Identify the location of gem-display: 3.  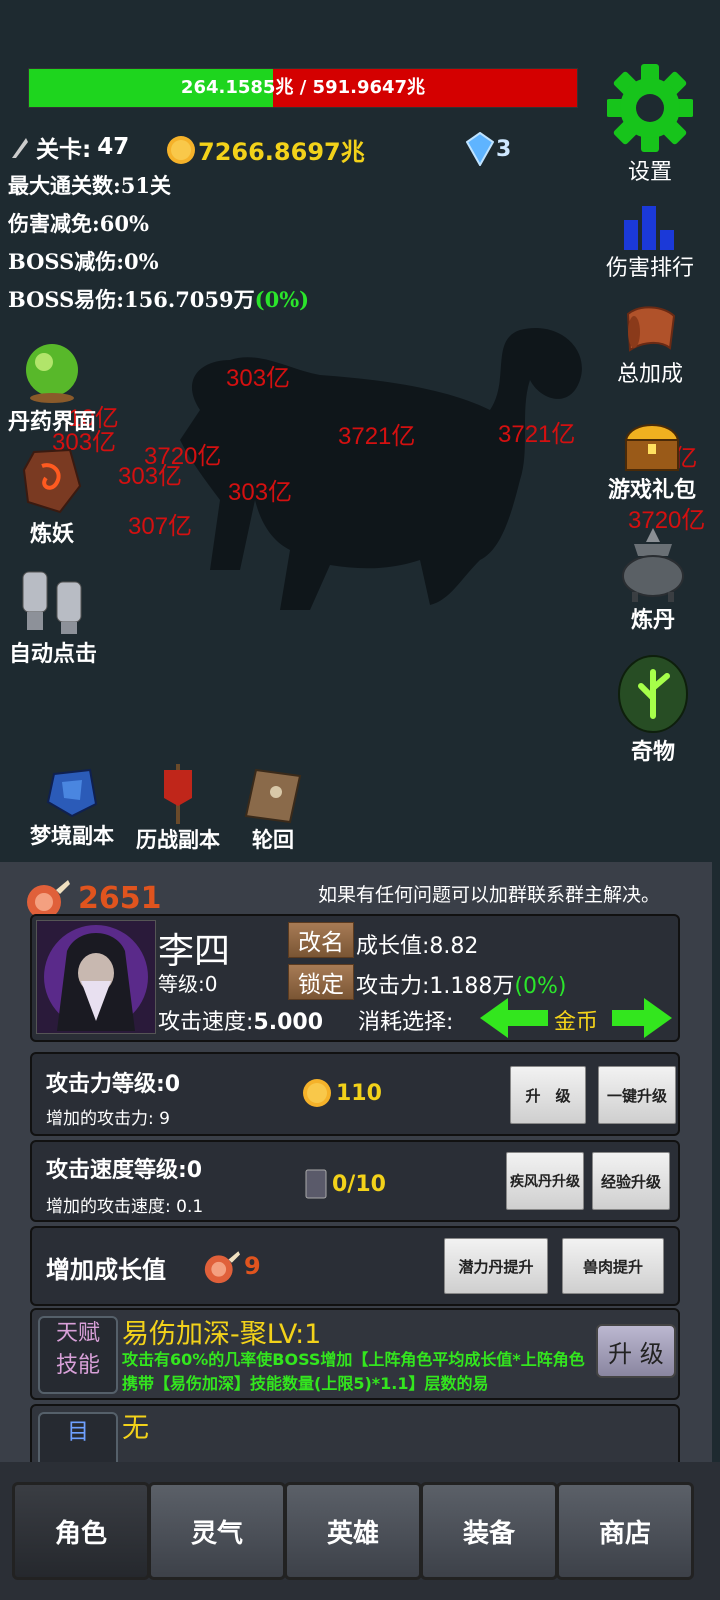
(488, 149).